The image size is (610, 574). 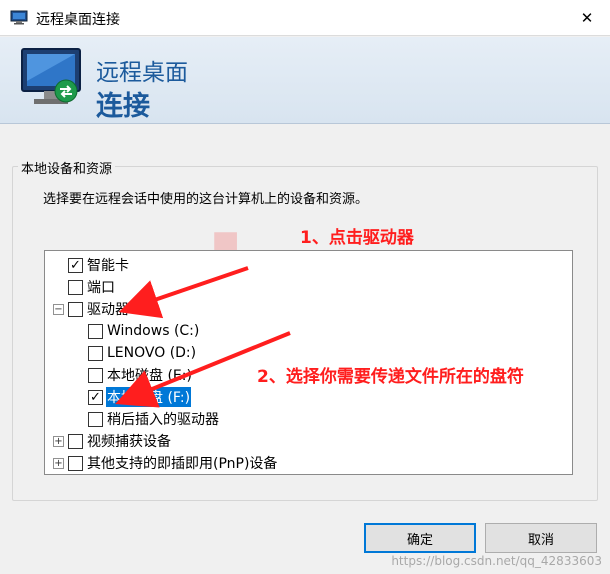 I want to click on tree-item-drives: 驱动器, so click(x=99, y=309).